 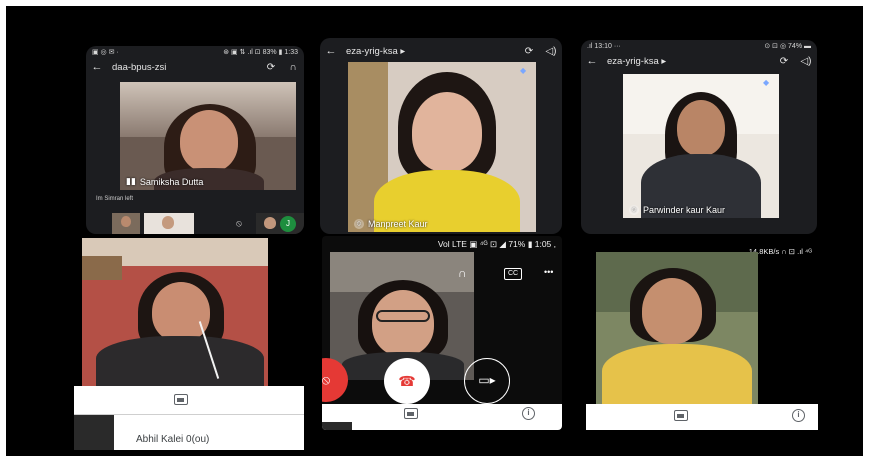 I want to click on status-right: ⊙ ⊡ ◎ 74% ▬, so click(x=787, y=46).